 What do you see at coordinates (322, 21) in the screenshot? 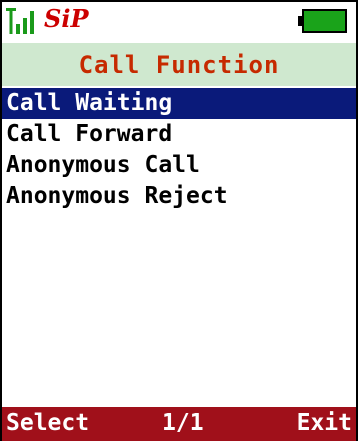
I see `battery-icon` at bounding box center [322, 21].